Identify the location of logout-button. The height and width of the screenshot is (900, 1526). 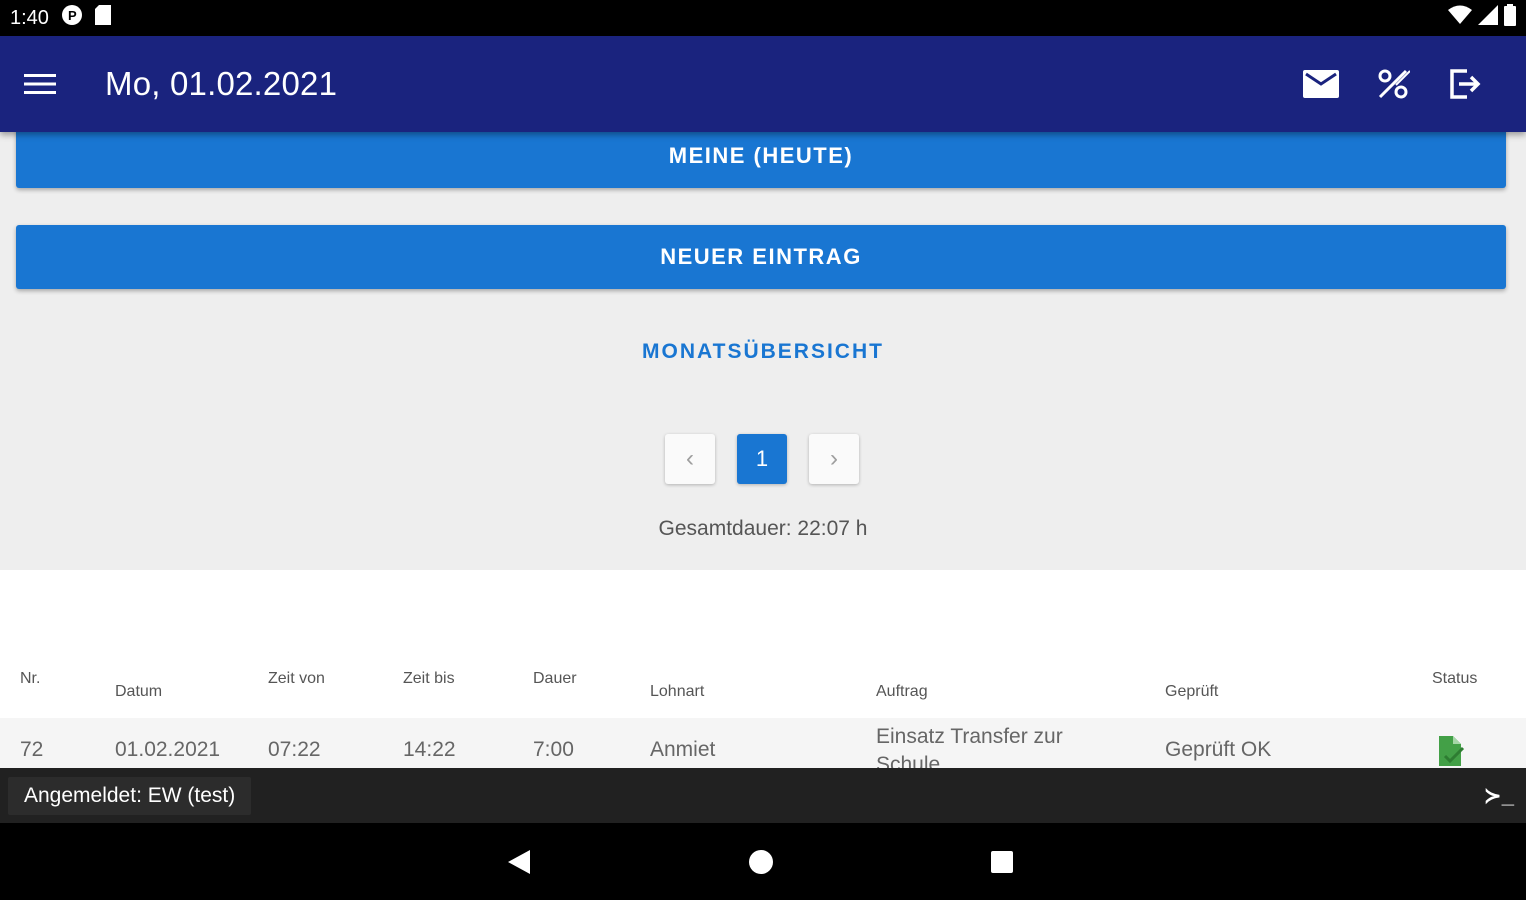
(1465, 84).